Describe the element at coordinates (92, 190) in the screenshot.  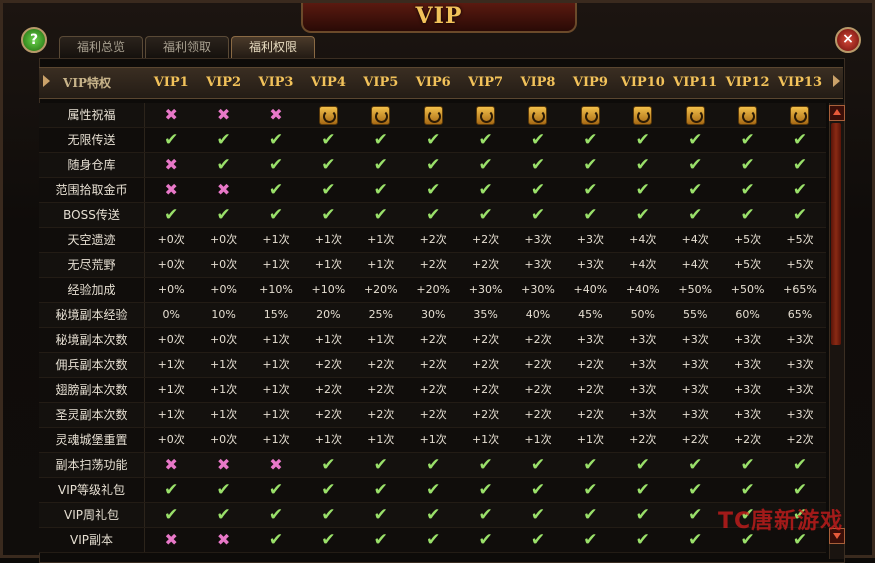
I see `privilege-name: 范围拾取金币` at that location.